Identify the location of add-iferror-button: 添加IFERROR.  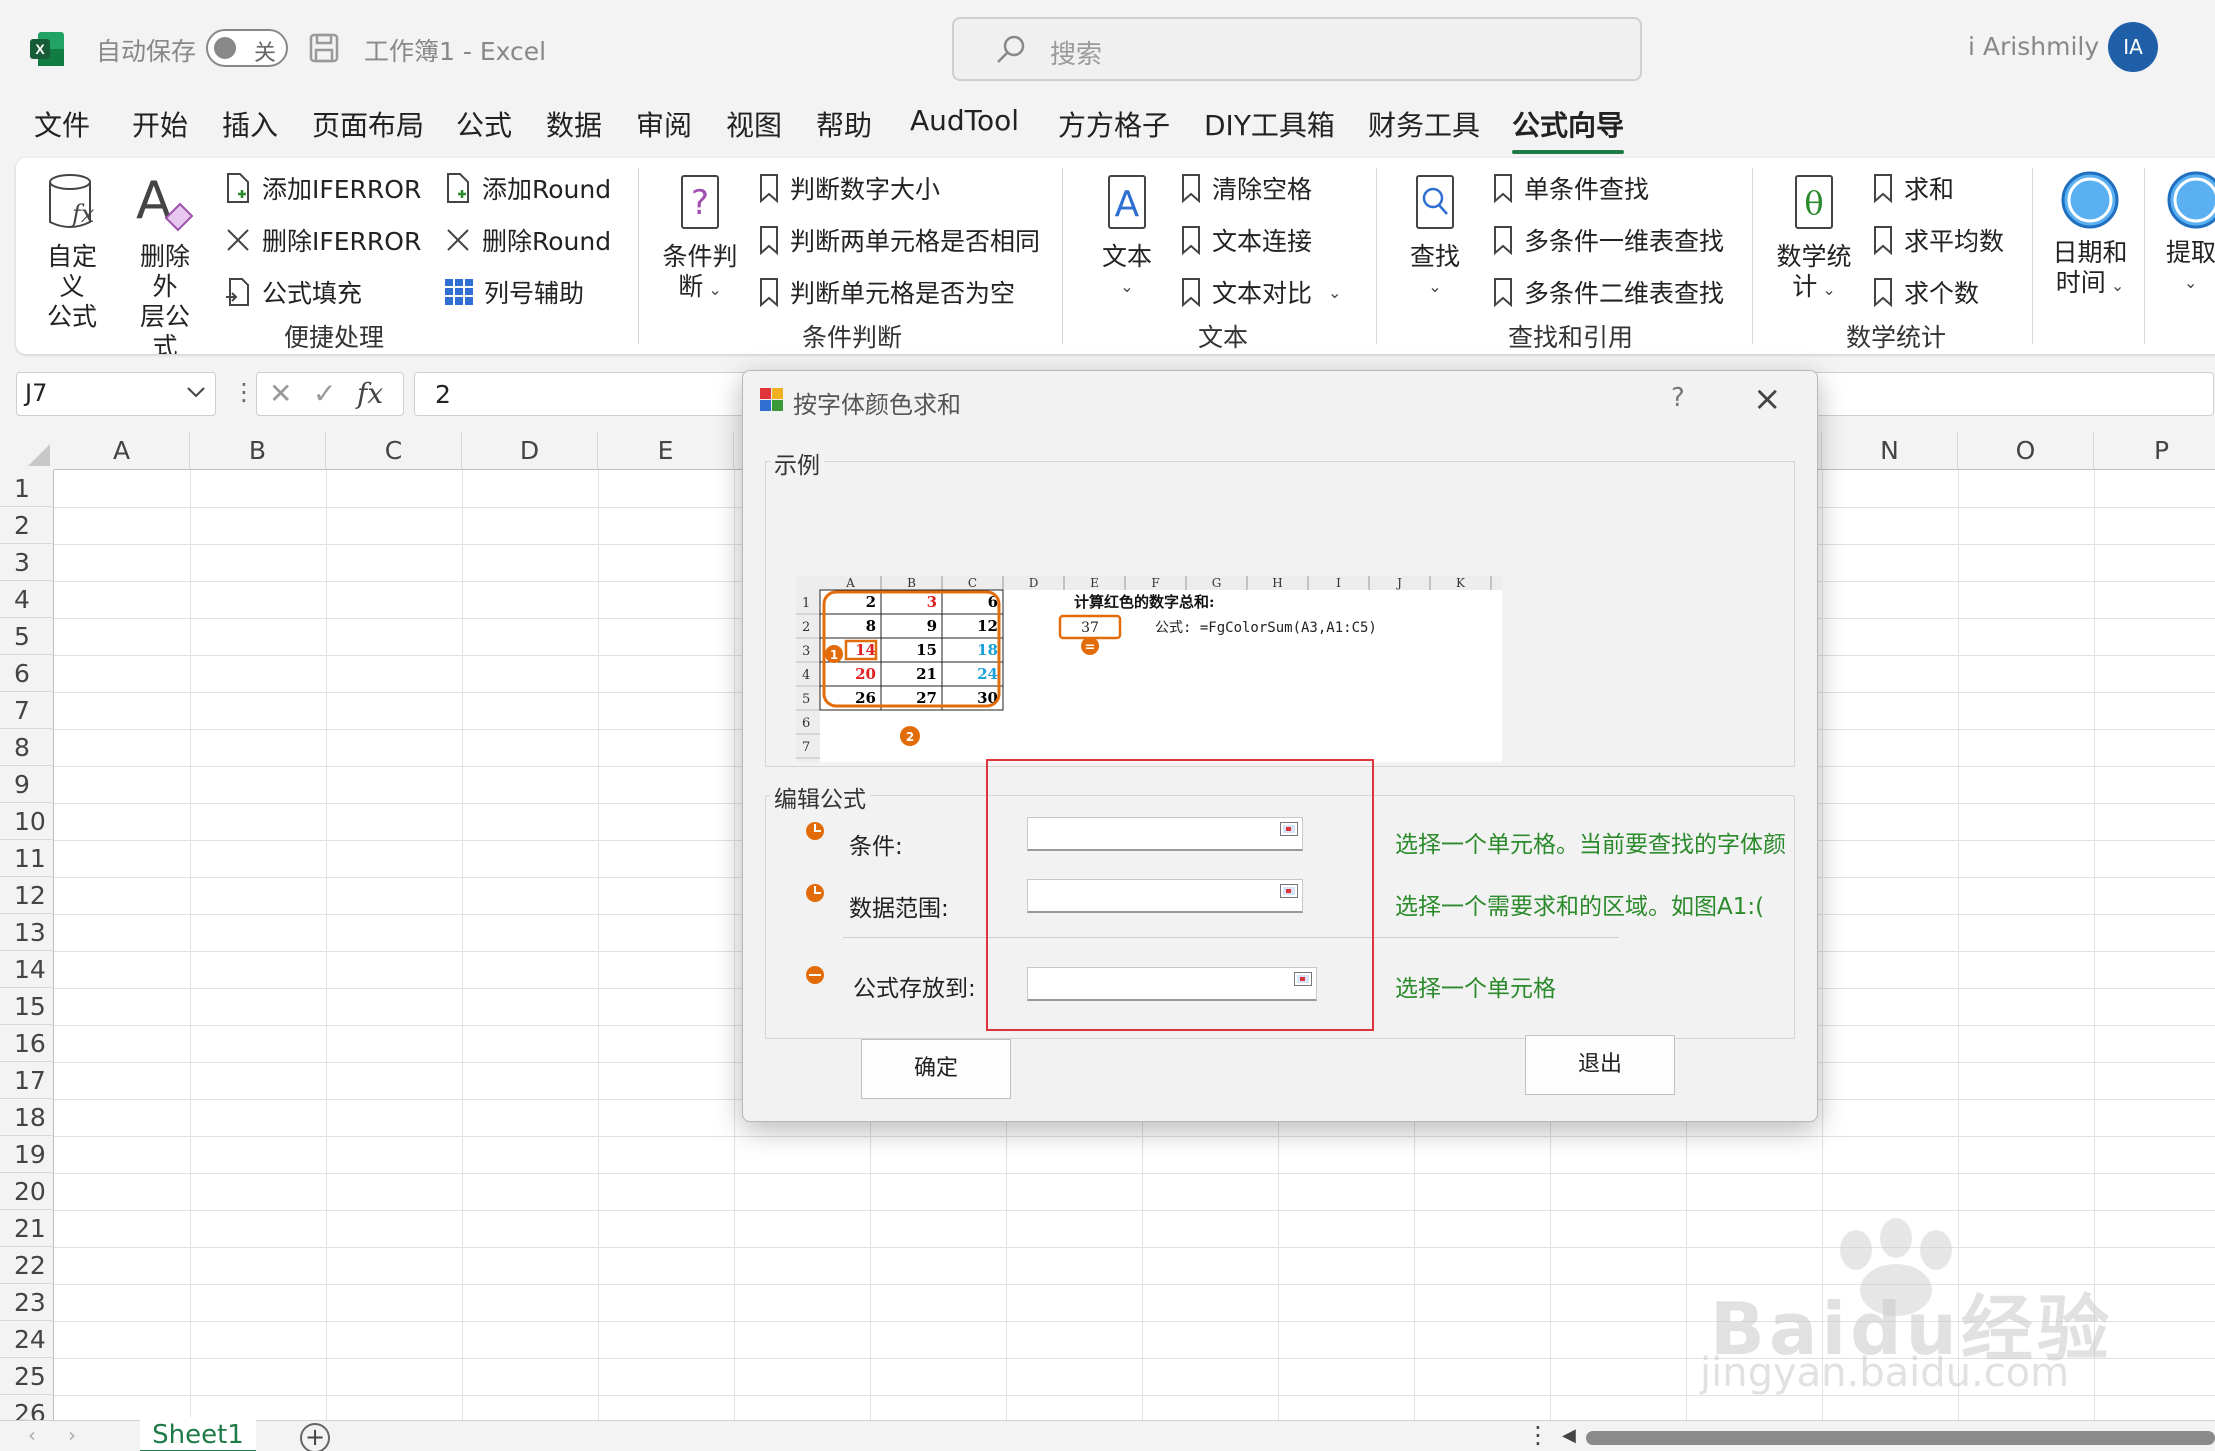
(322, 188).